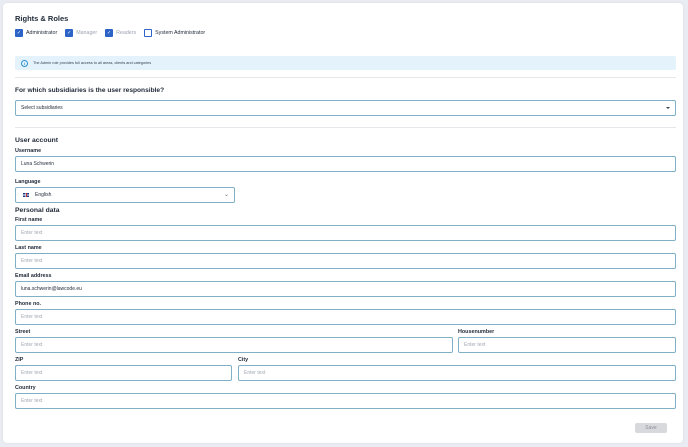 Image resolution: width=688 pixels, height=447 pixels. I want to click on subsidiaries-select: Select subsidiaries, so click(345, 108).